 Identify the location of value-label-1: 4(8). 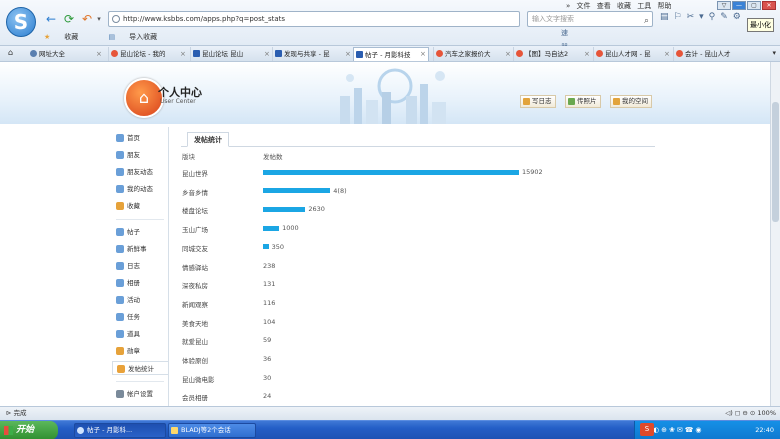
(340, 190).